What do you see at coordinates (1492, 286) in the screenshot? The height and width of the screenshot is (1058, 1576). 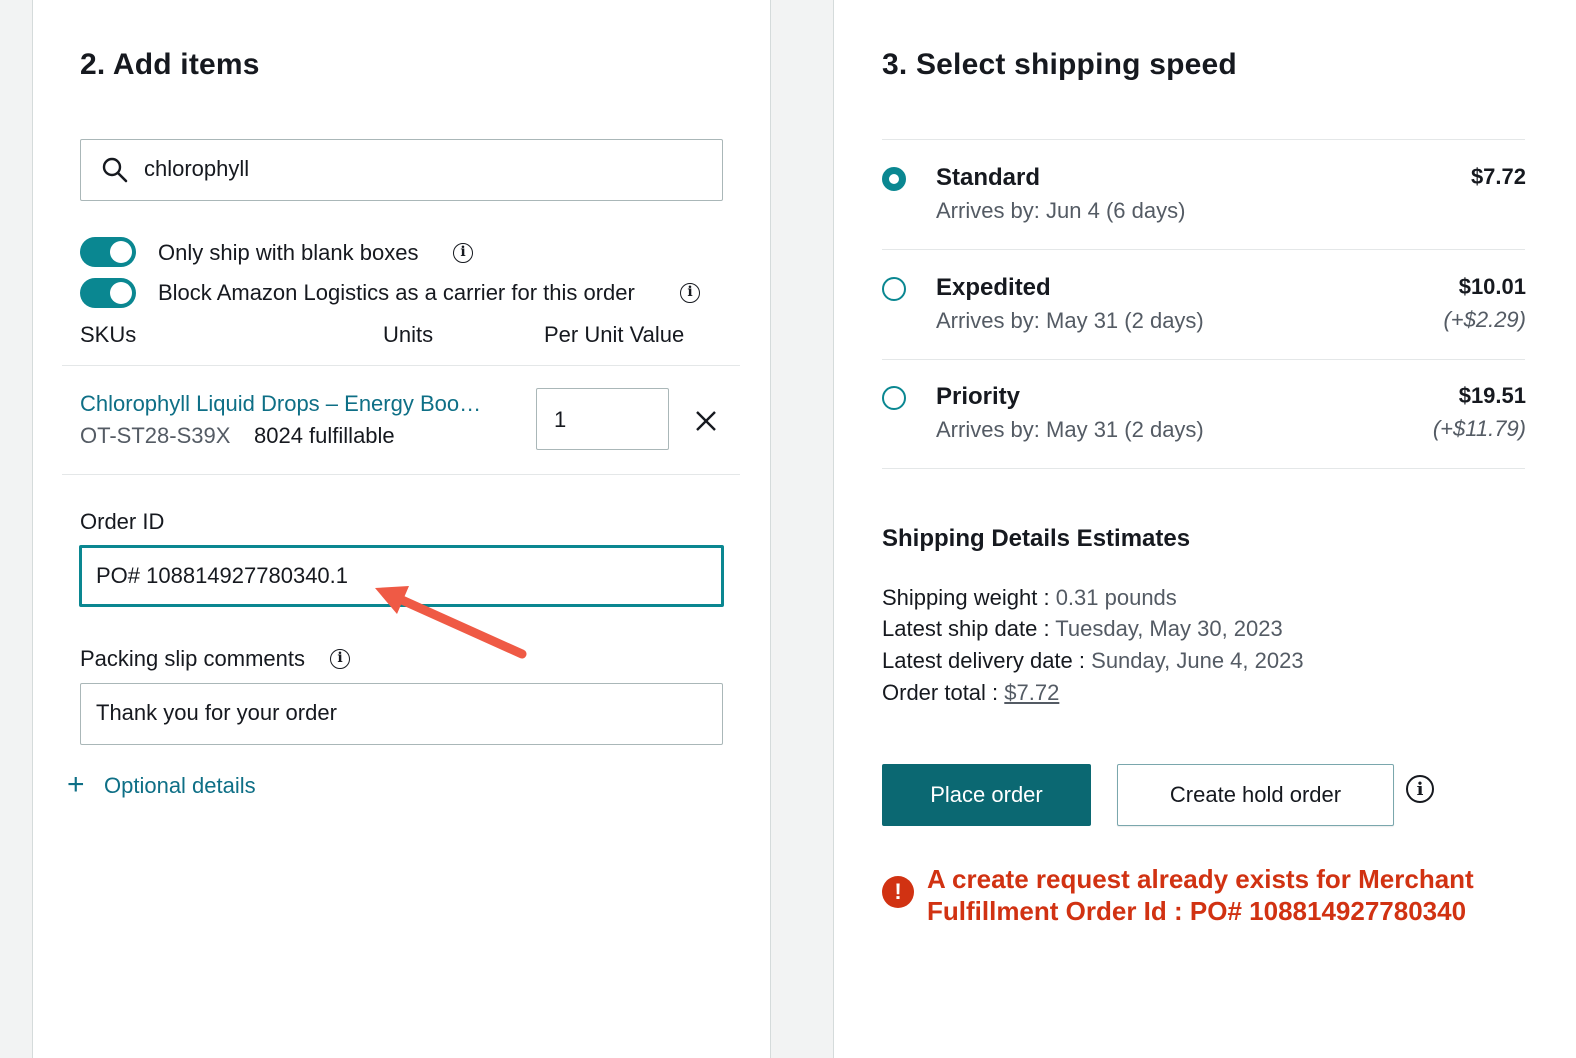 I see `speed-price-expedited: $10.01` at bounding box center [1492, 286].